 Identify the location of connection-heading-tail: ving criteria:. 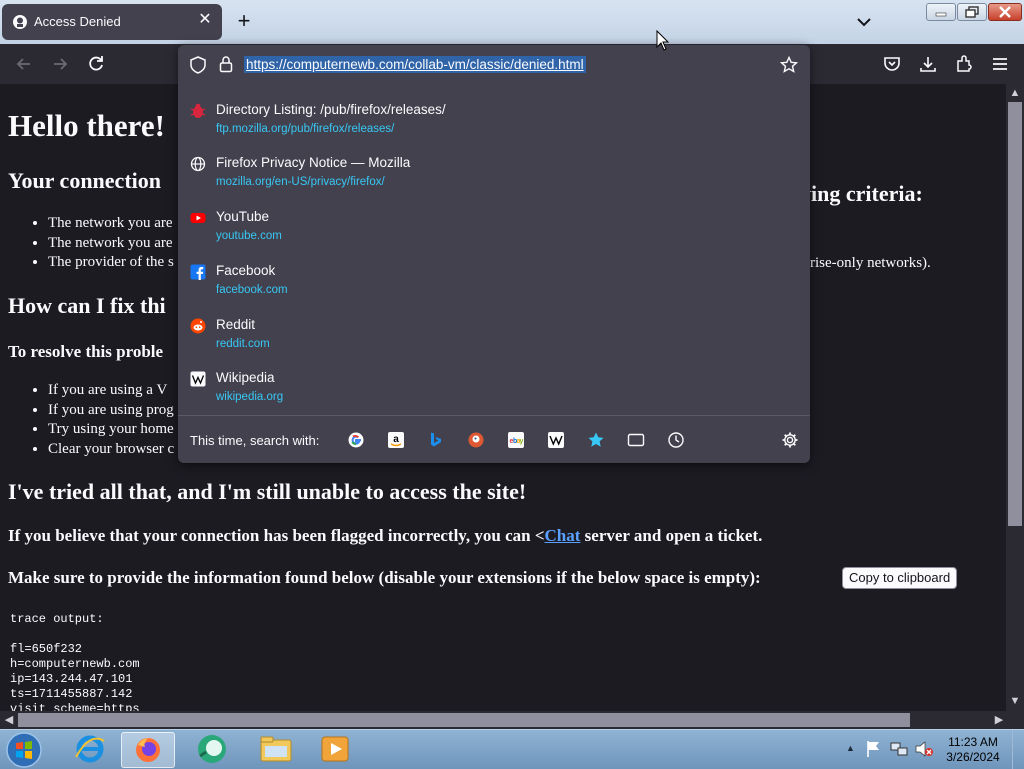
(861, 193).